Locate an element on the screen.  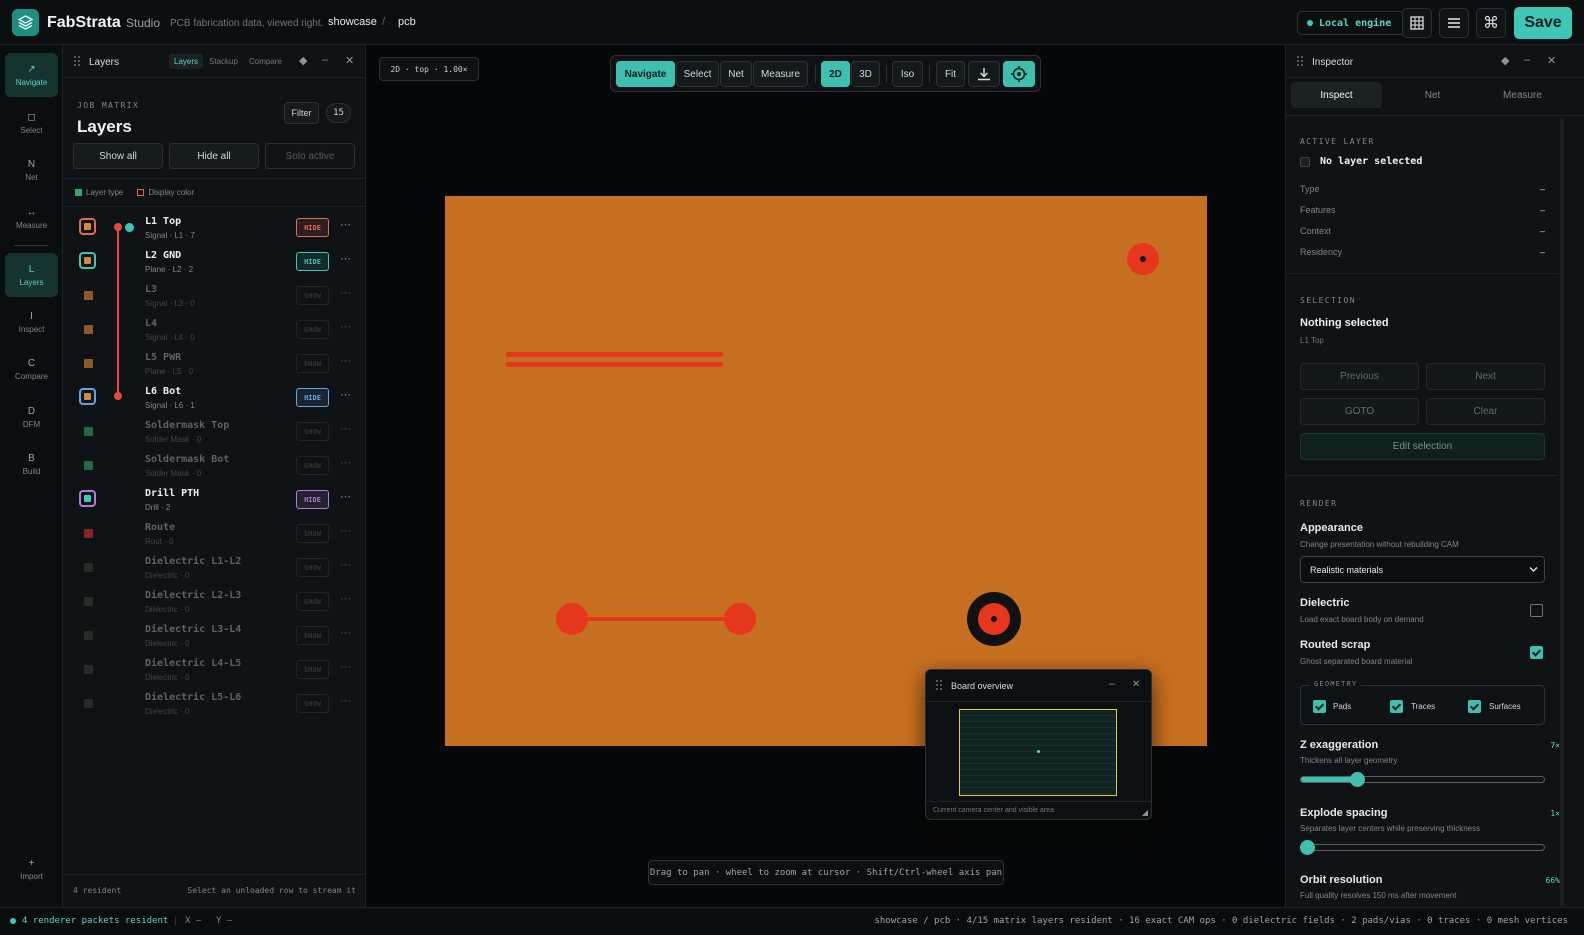
layer-row: L6 Bot Signal · L6 · 1 HIDE ⋯ is located at coordinates (214, 398).